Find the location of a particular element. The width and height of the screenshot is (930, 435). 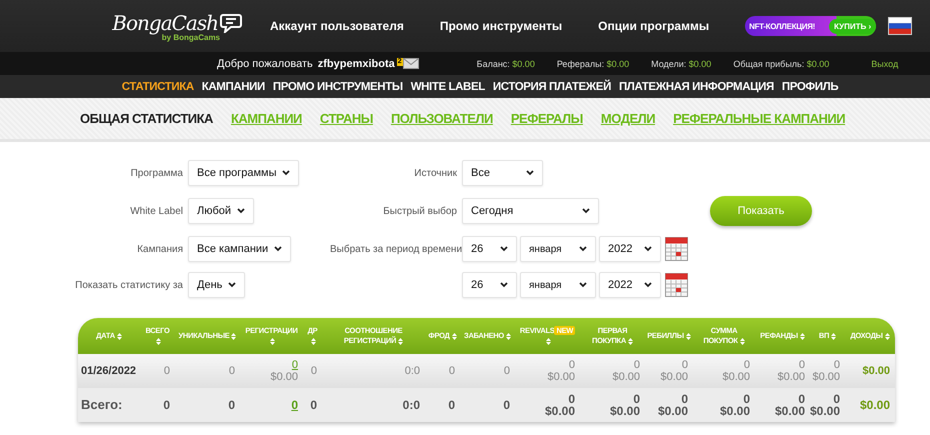

dropdown: Все программы is located at coordinates (244, 173).